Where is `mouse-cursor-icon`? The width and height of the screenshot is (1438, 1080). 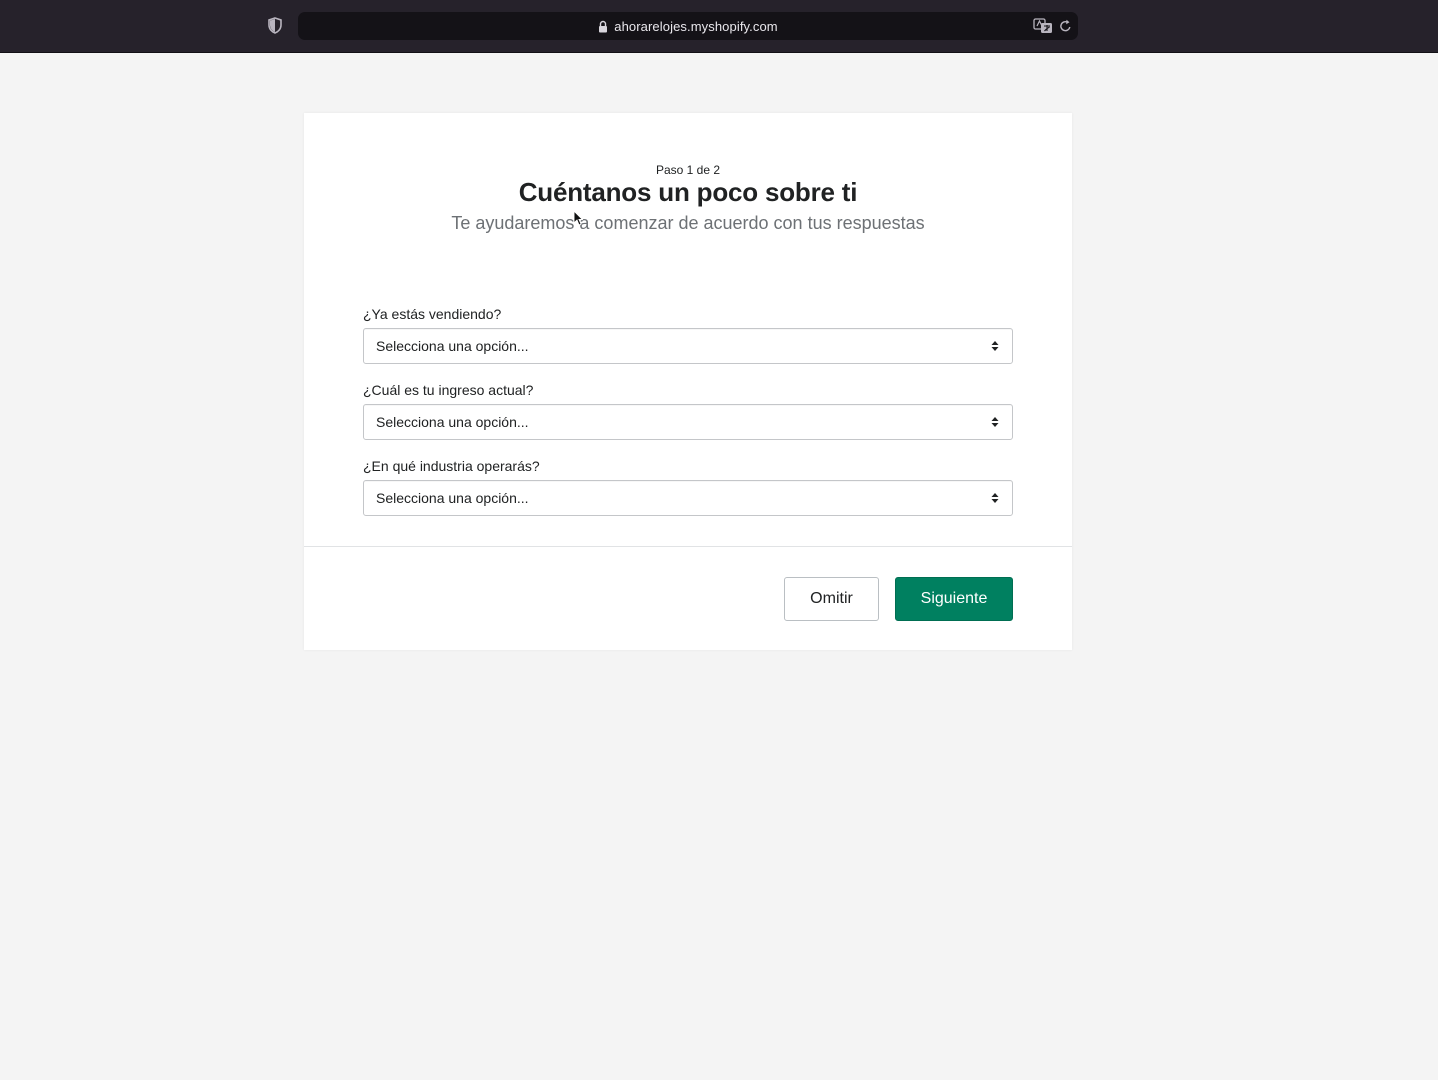
mouse-cursor-icon is located at coordinates (578, 218).